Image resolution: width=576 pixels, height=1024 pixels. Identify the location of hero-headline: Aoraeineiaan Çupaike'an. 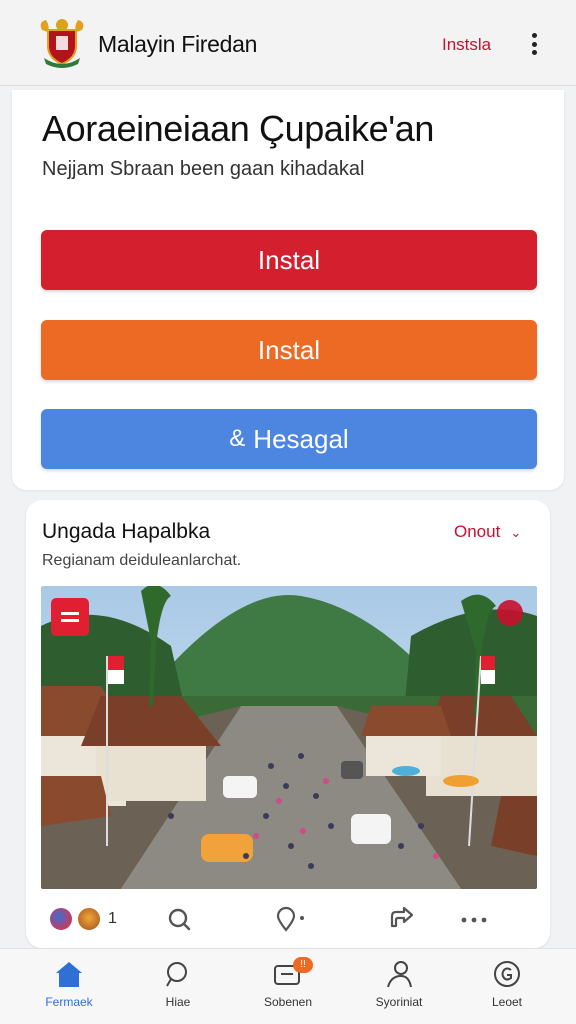
(238, 128).